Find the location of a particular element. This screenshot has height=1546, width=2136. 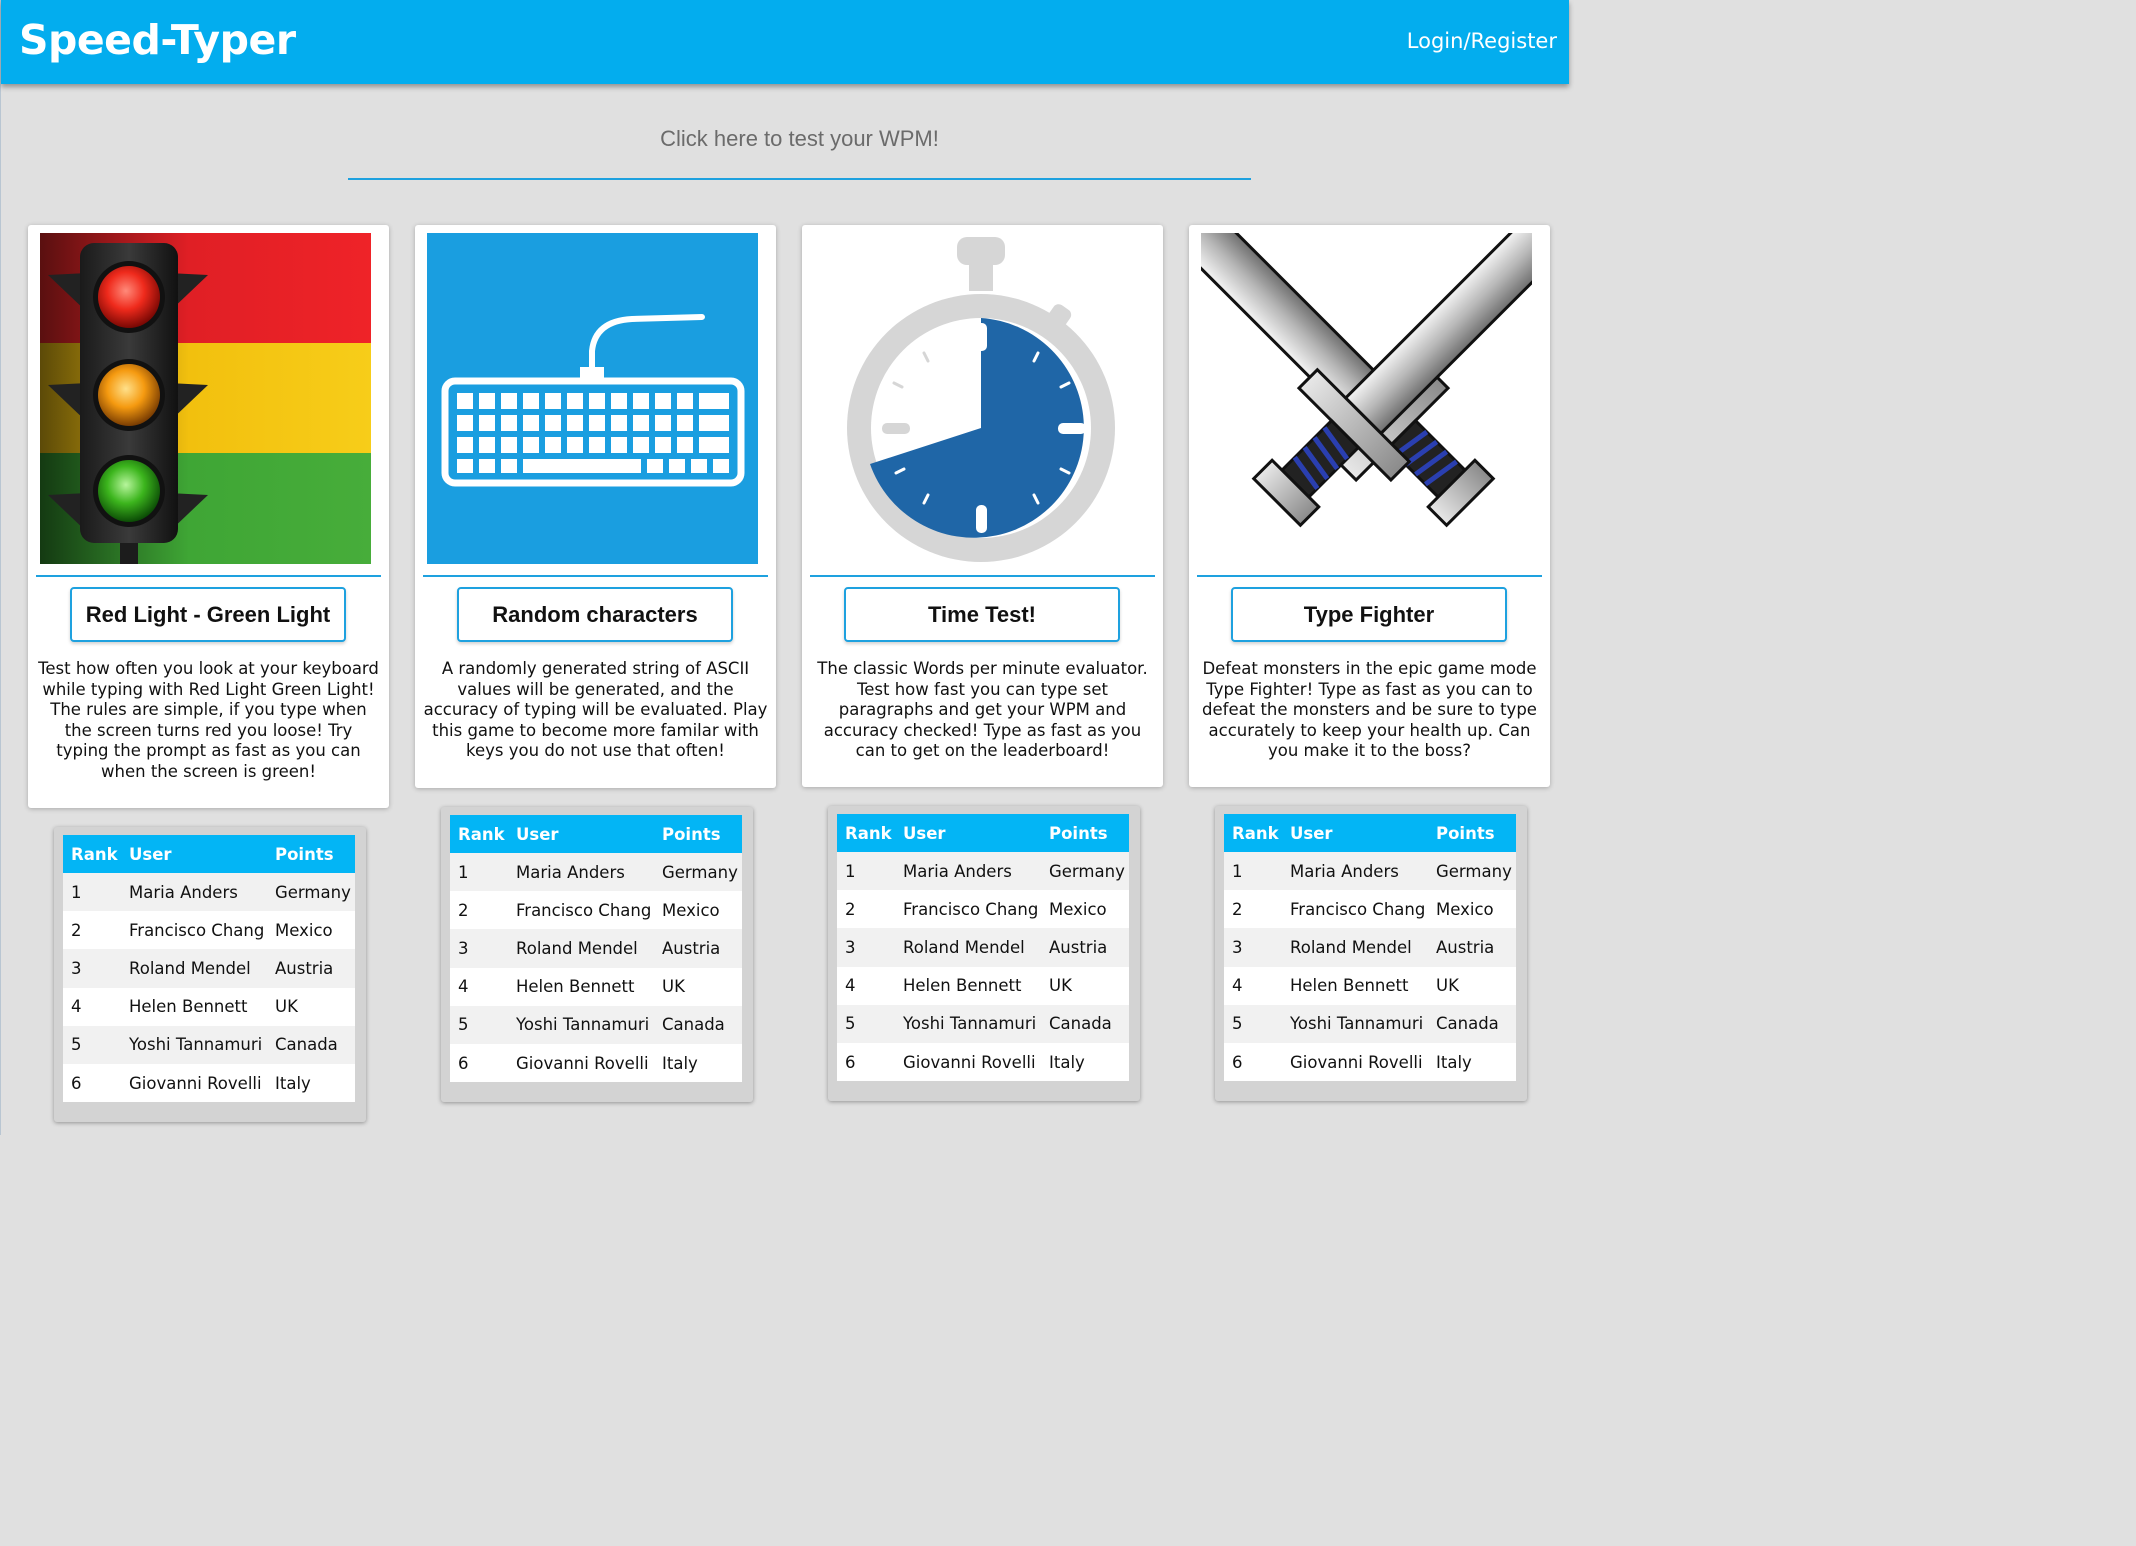

brand-logo: Speed-Typer is located at coordinates (157, 40).